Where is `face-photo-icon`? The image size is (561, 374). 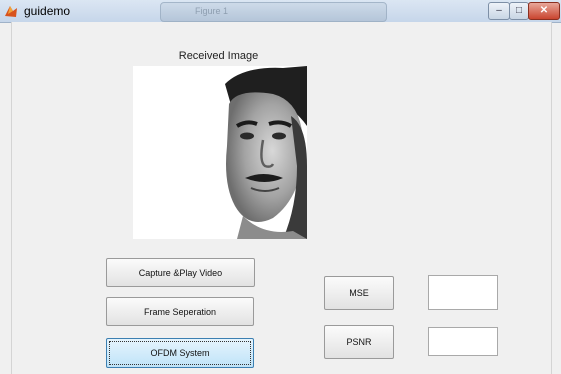 face-photo-icon is located at coordinates (220, 152).